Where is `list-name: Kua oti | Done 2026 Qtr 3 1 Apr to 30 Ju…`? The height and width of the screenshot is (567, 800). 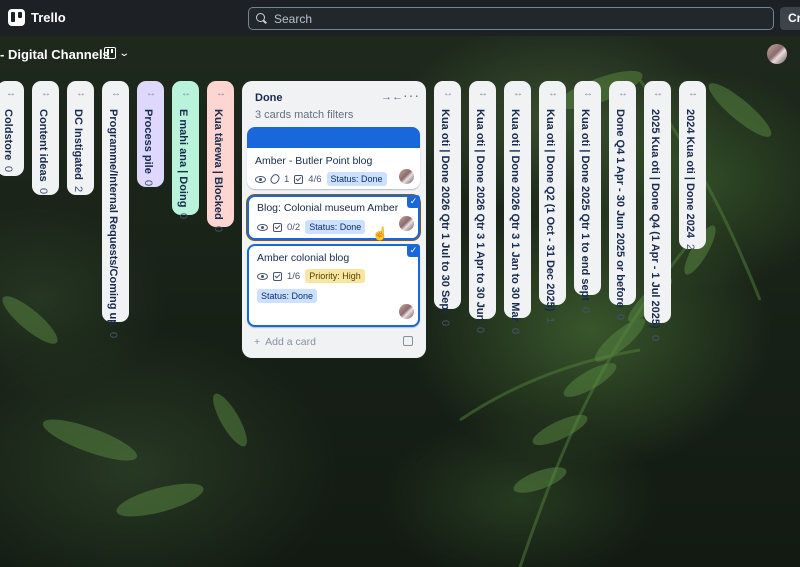
list-name: Kua oti | Done 2026 Qtr 3 1 Apr to 30 Ju… is located at coordinates (480, 215).